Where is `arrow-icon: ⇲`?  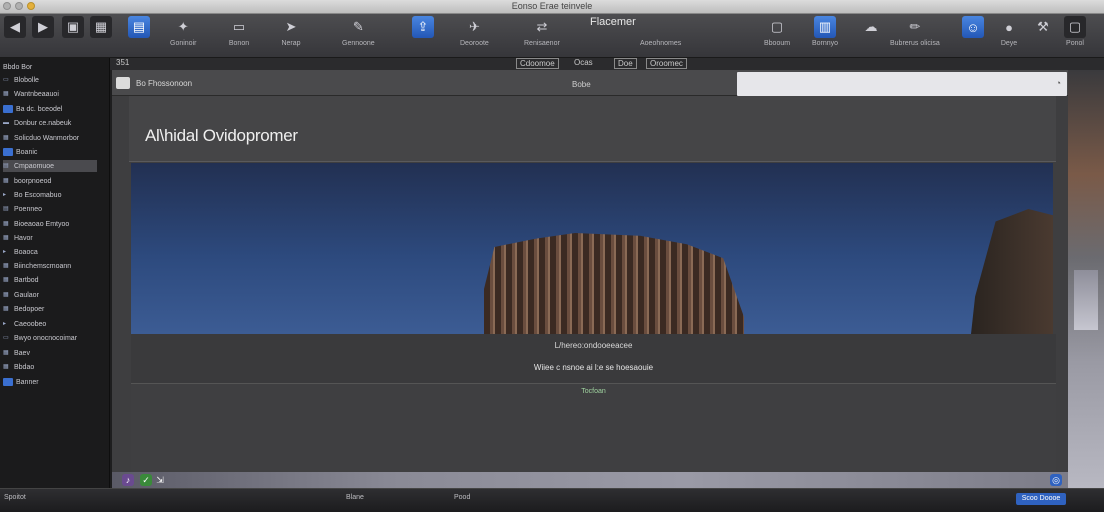 arrow-icon: ⇲ is located at coordinates (160, 480).